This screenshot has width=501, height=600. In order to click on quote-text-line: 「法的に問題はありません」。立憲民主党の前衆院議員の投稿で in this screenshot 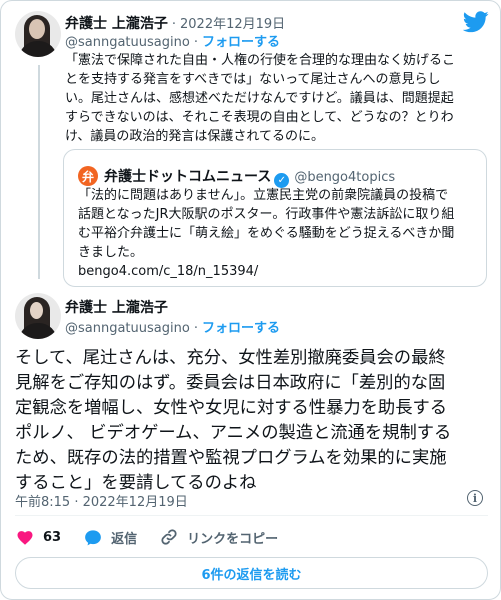, I will do `click(263, 195)`.